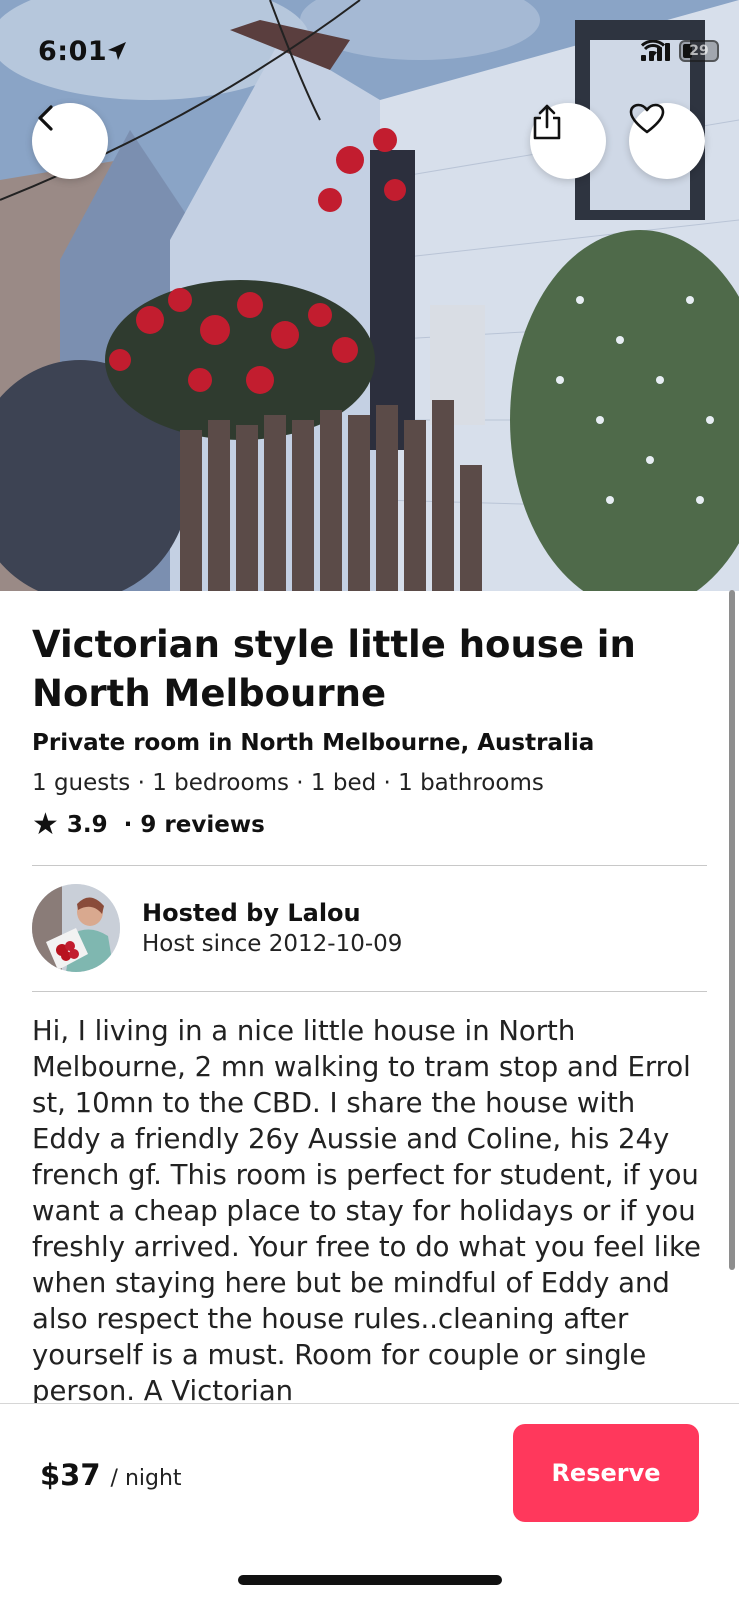 The width and height of the screenshot is (739, 1600). Describe the element at coordinates (568, 141) in the screenshot. I see `share-button` at that location.